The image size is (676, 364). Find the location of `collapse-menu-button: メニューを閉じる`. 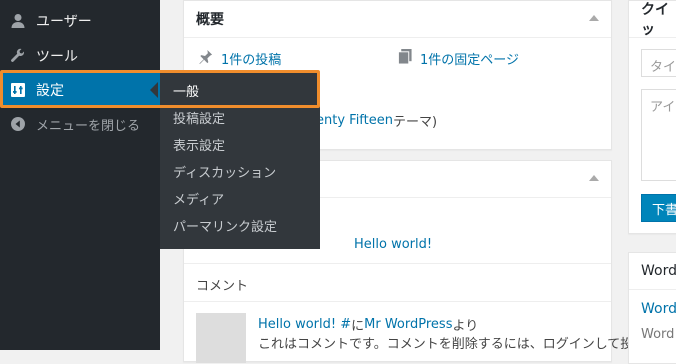

collapse-menu-button: メニューを閉じる is located at coordinates (80, 124).